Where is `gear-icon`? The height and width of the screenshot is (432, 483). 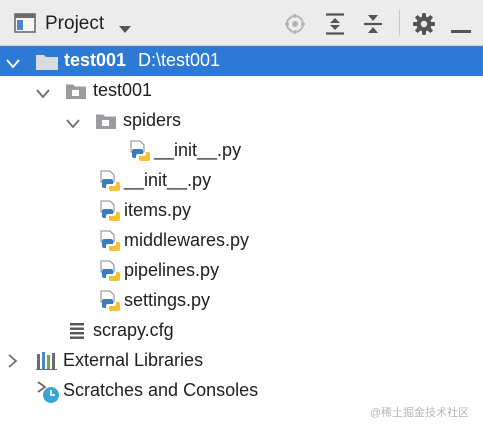
gear-icon is located at coordinates (424, 26).